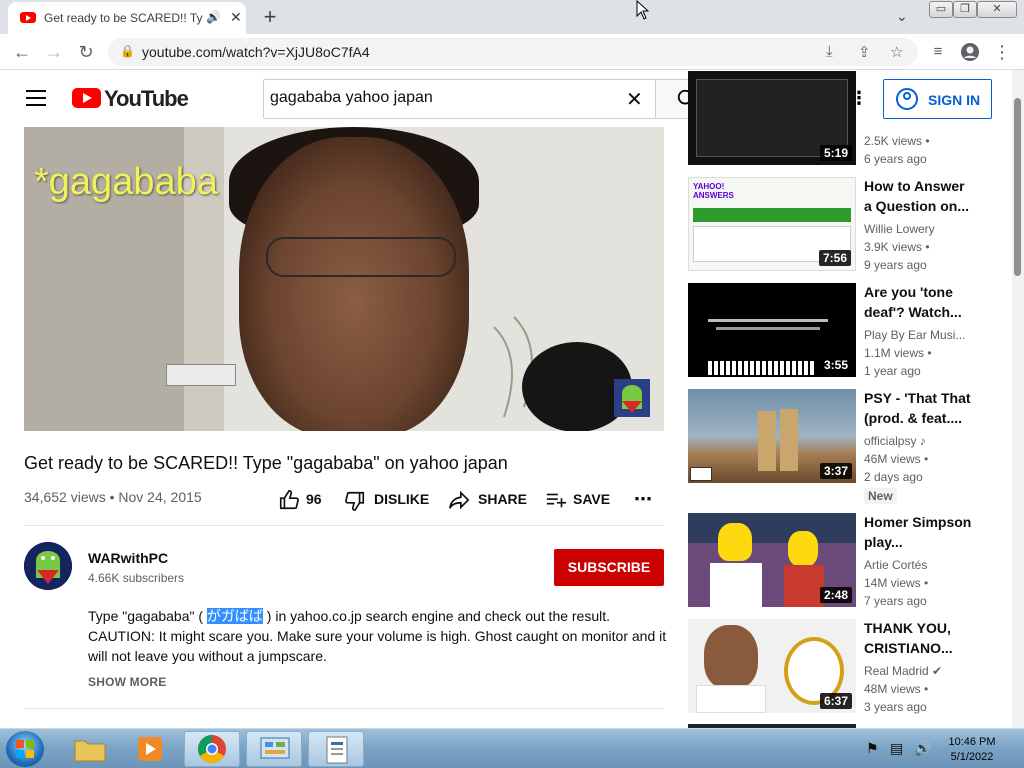  Describe the element at coordinates (643, 10) in the screenshot. I see `mouse-cursor-icon` at that location.